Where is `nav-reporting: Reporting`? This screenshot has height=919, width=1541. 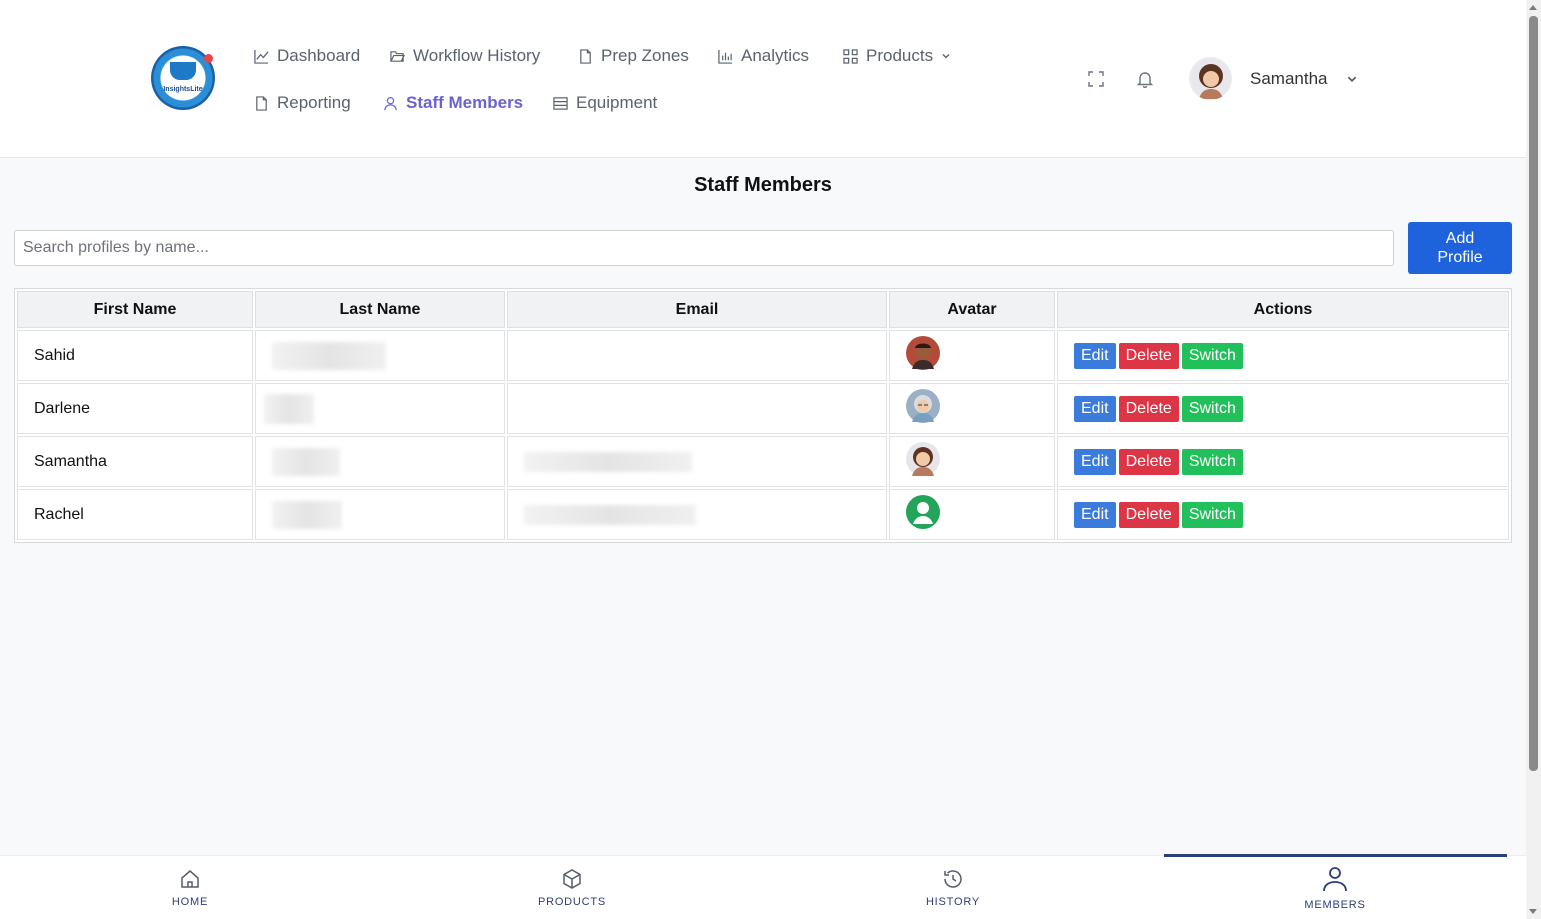 nav-reporting: Reporting is located at coordinates (302, 103).